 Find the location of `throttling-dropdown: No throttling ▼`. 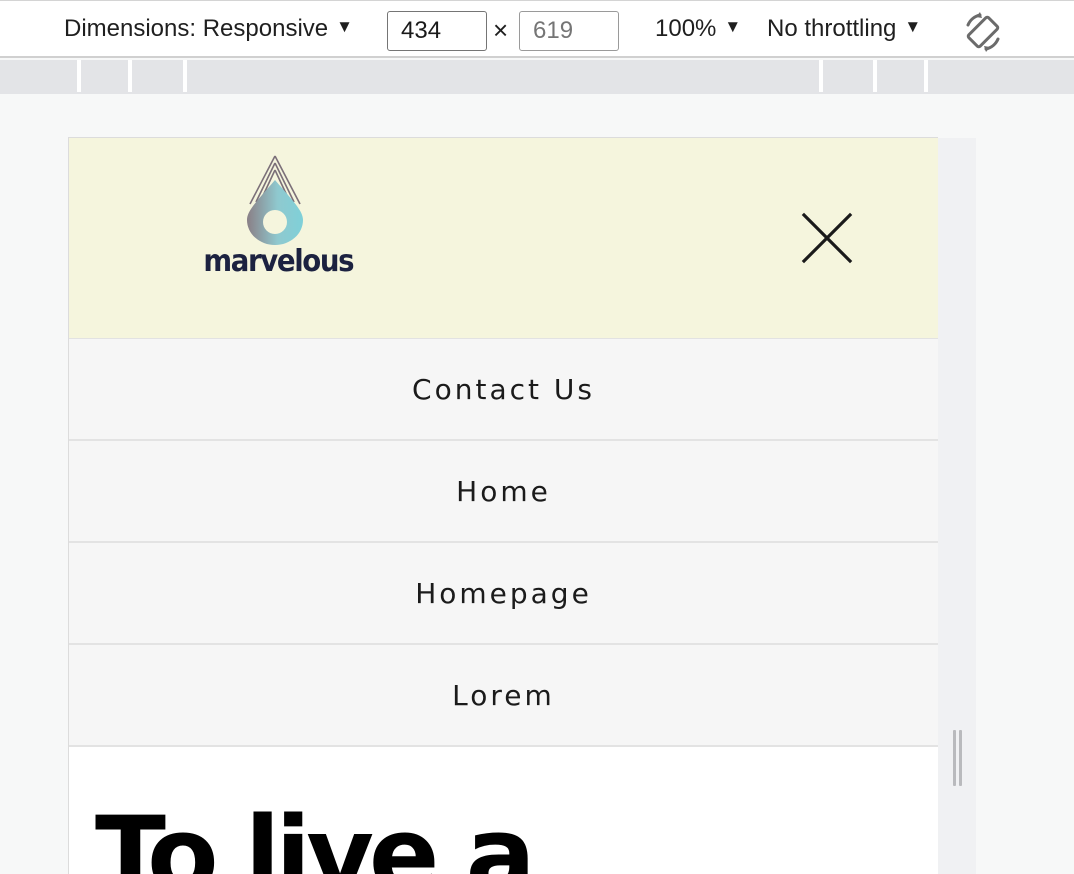

throttling-dropdown: No throttling ▼ is located at coordinates (844, 29).